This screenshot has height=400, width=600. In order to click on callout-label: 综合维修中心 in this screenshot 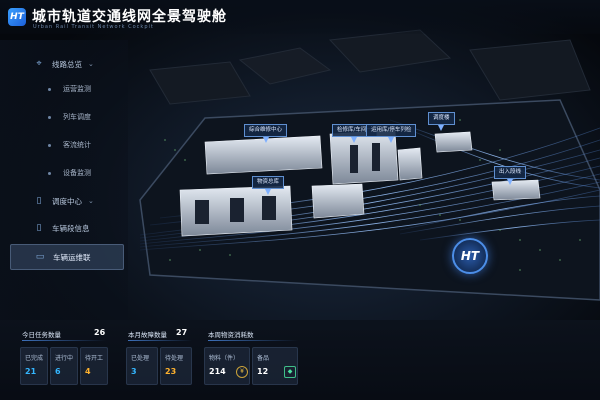, I will do `click(266, 130)`.